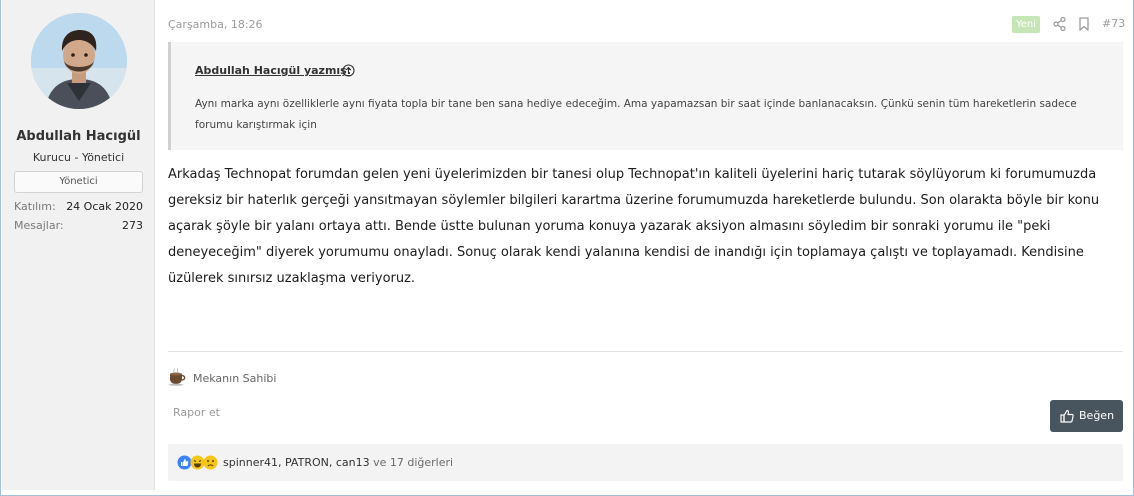  I want to click on reactions-text: spinner41, PATRON, can13 ve 17 diğerleri, so click(338, 462).